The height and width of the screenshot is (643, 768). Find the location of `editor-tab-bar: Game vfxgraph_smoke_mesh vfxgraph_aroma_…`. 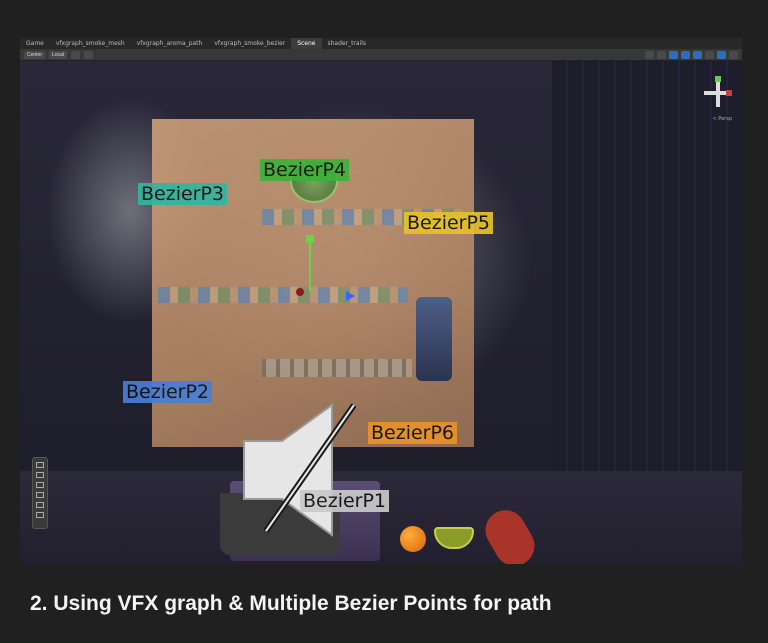

editor-tab-bar: Game vfxgraph_smoke_mesh vfxgraph_aroma_… is located at coordinates (381, 43).